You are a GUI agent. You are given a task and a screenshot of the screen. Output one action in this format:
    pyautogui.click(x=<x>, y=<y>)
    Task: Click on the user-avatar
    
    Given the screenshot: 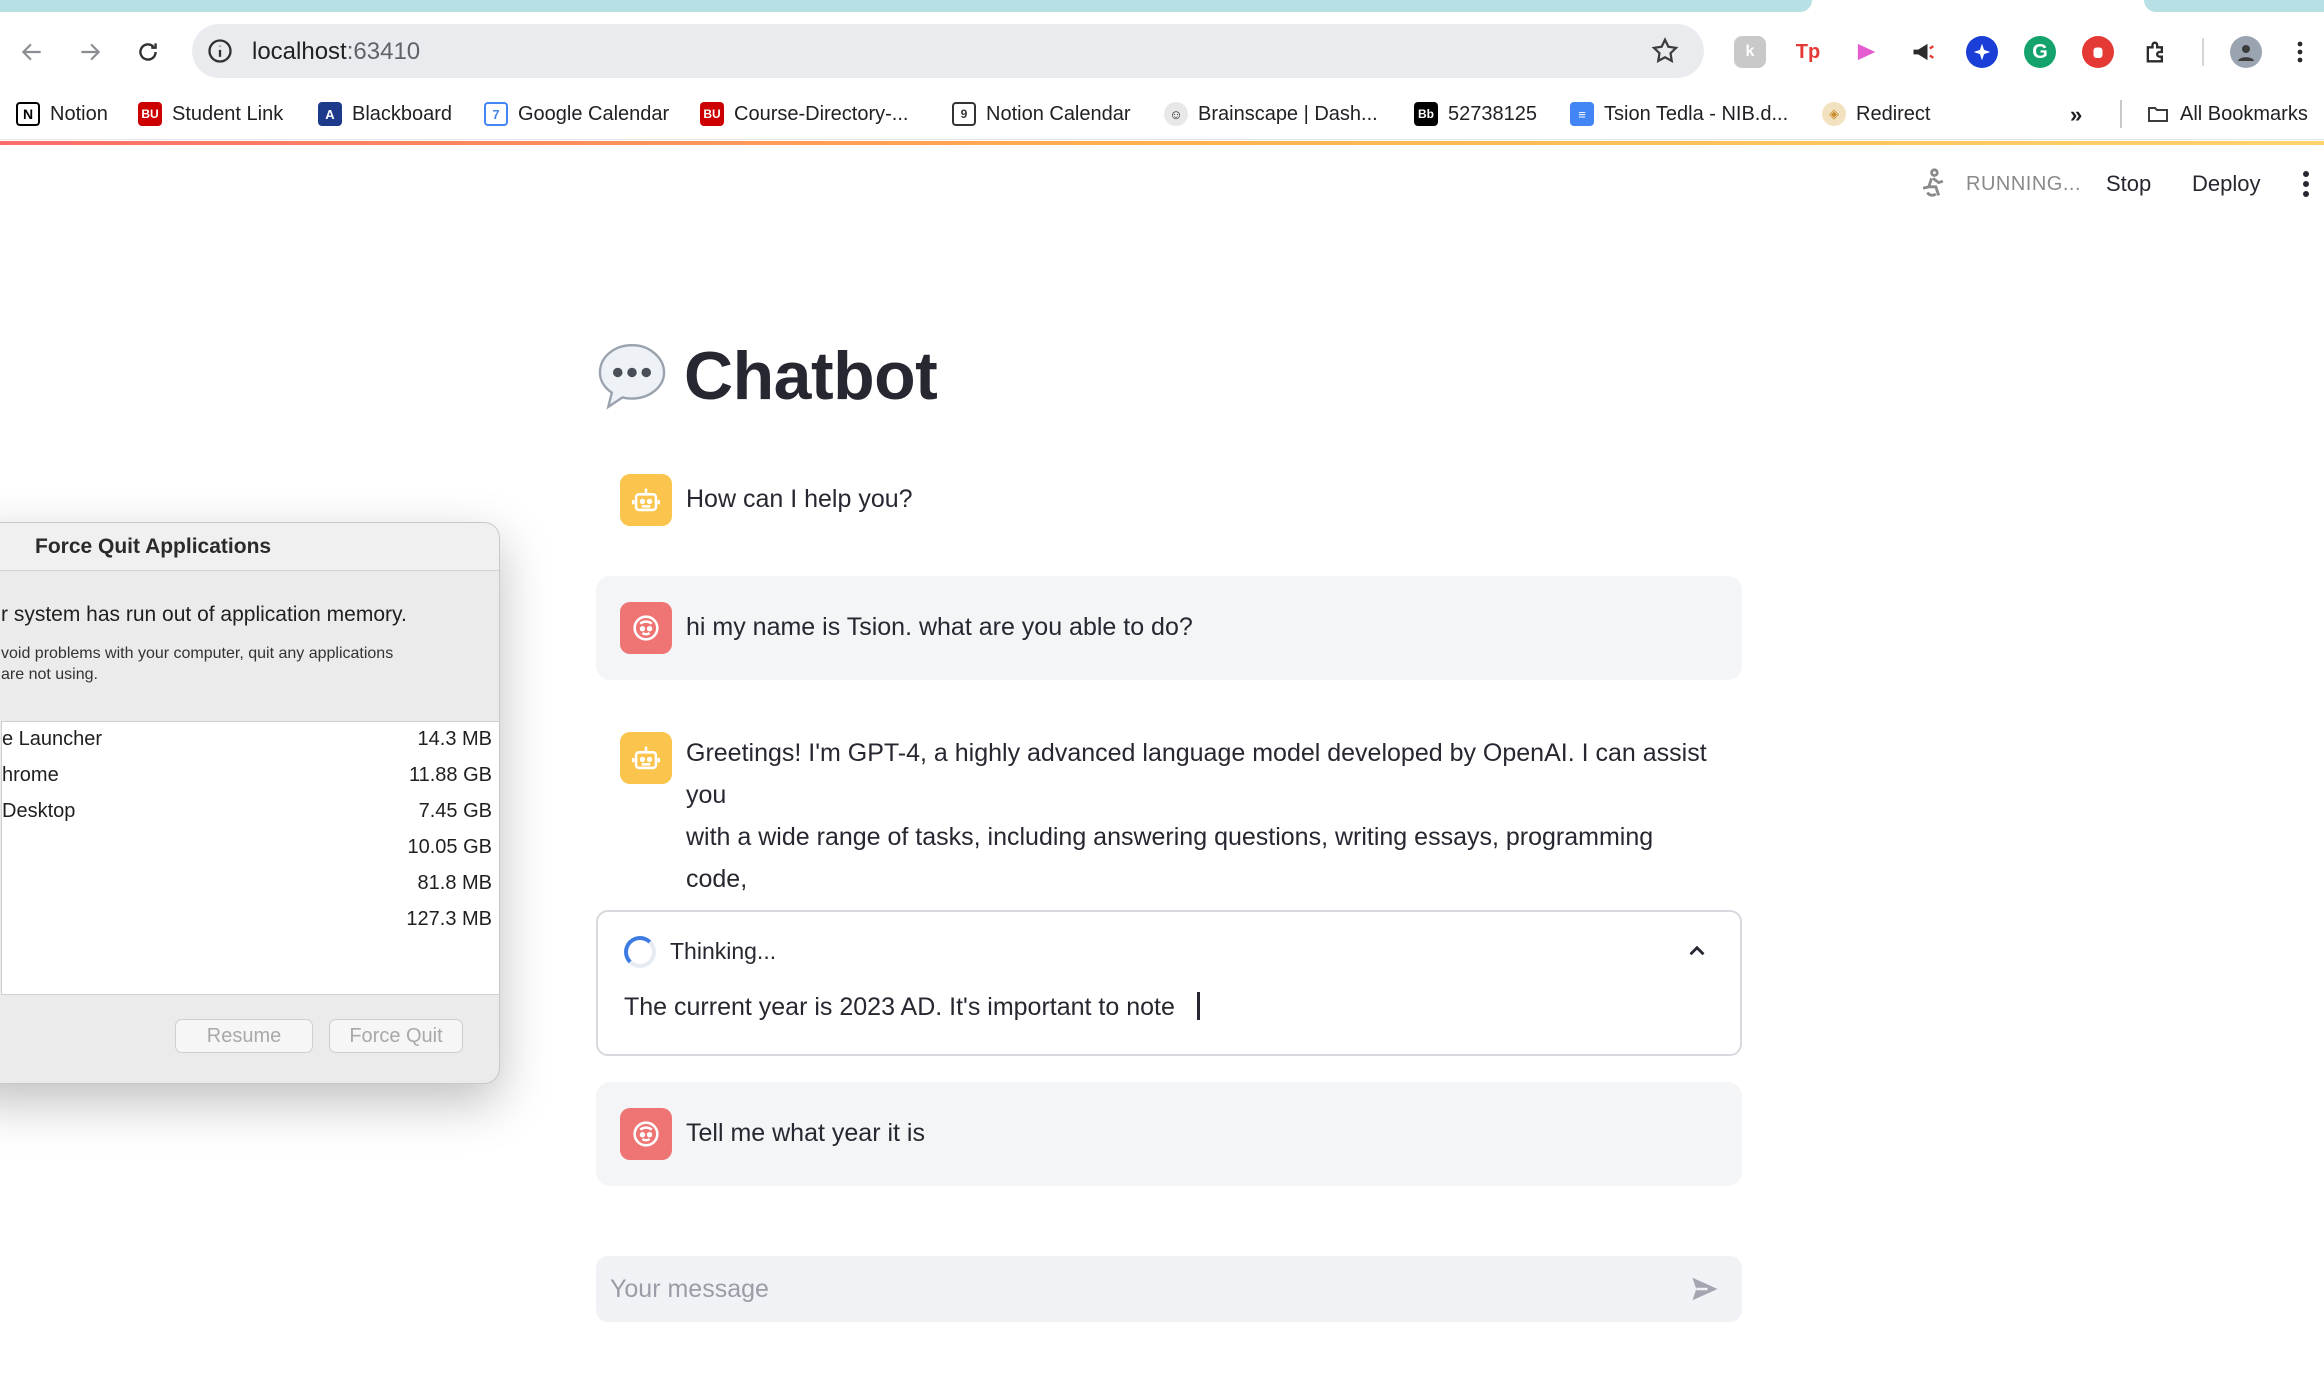 What is the action you would take?
    pyautogui.click(x=646, y=1134)
    